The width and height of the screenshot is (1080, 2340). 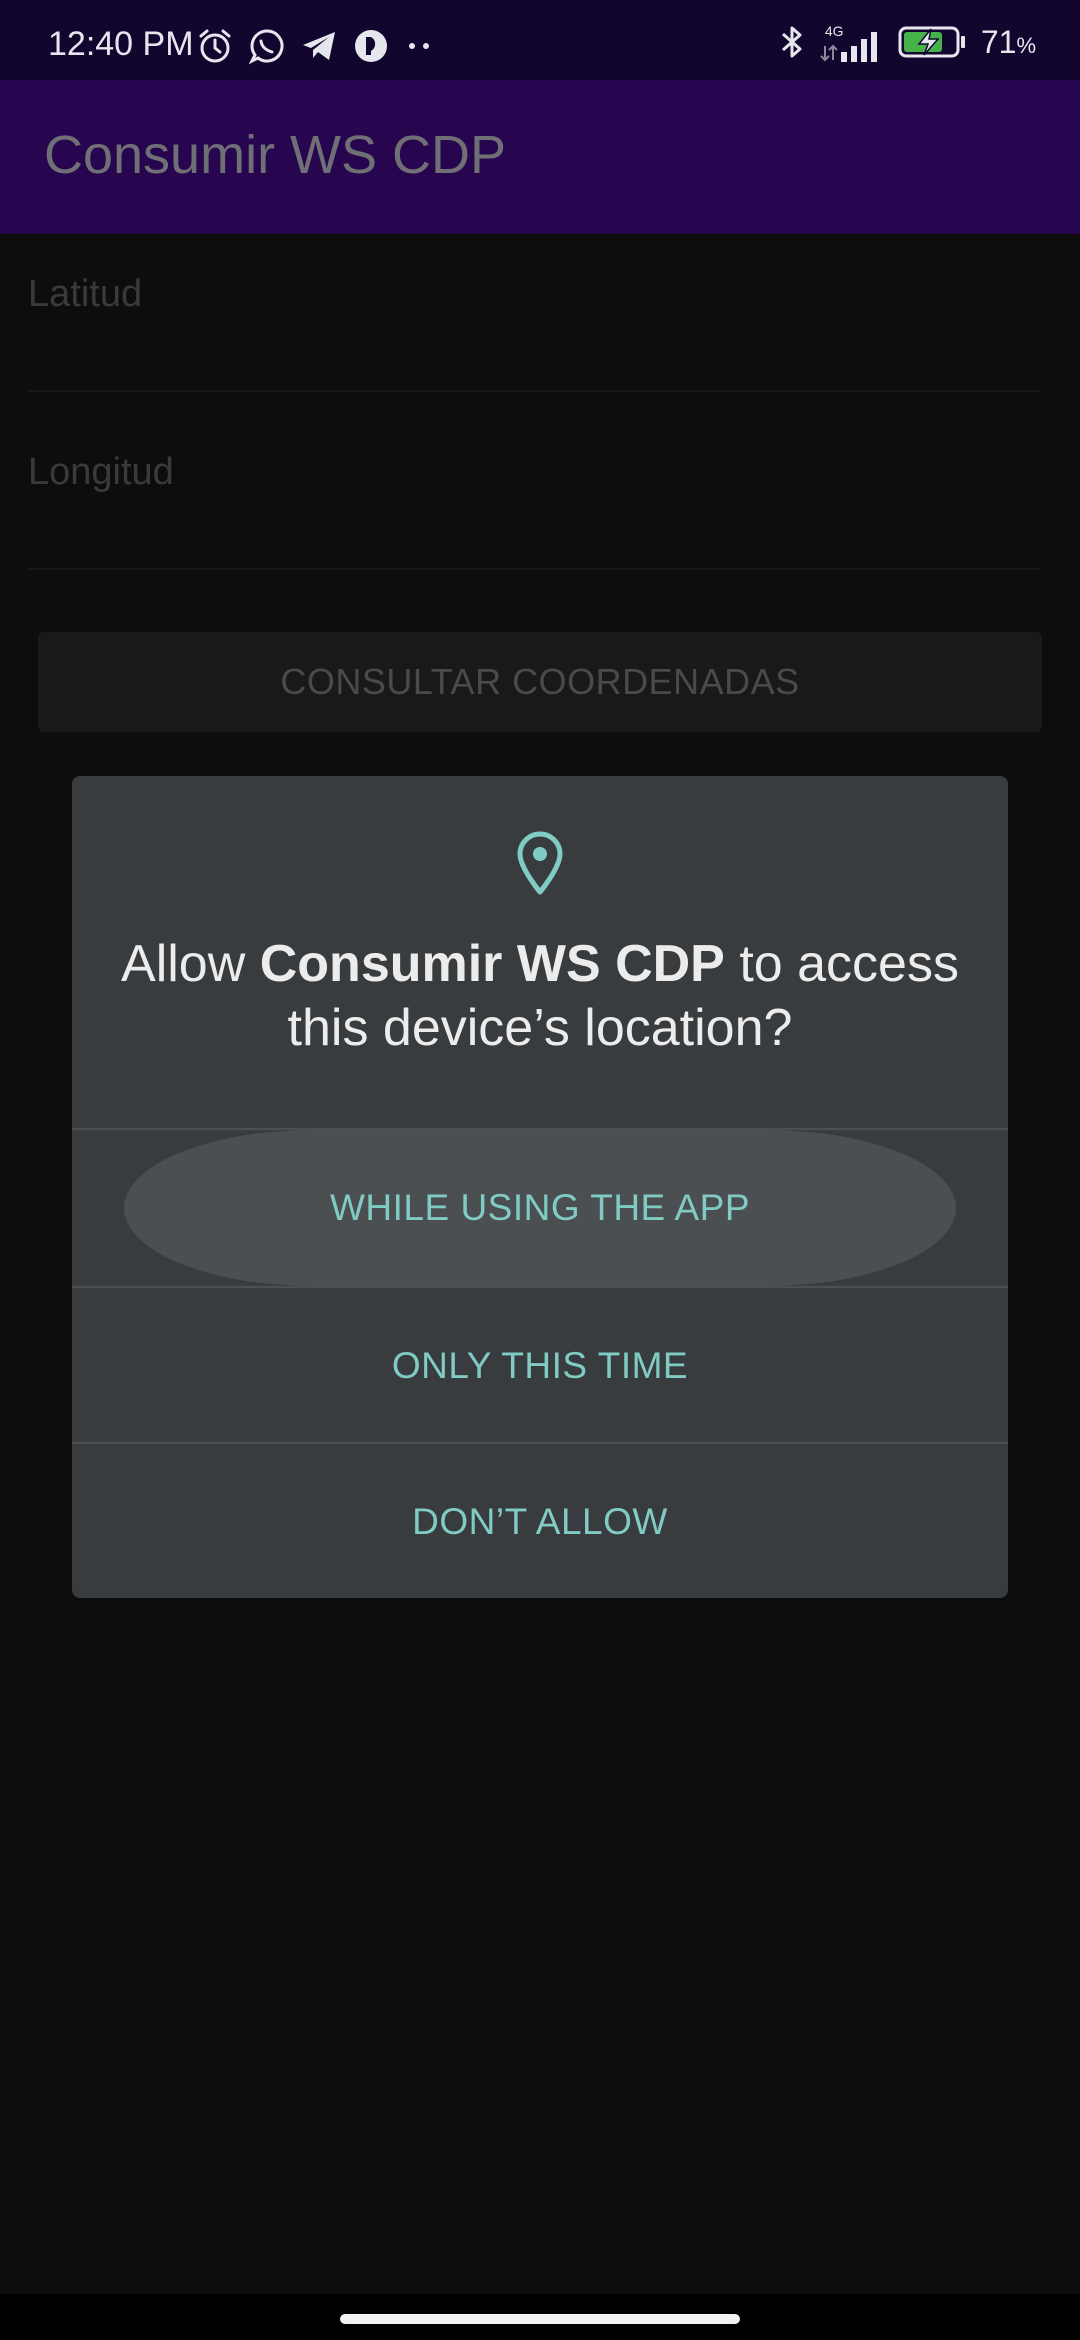 I want to click on battery-percent: 71%, so click(x=1008, y=42).